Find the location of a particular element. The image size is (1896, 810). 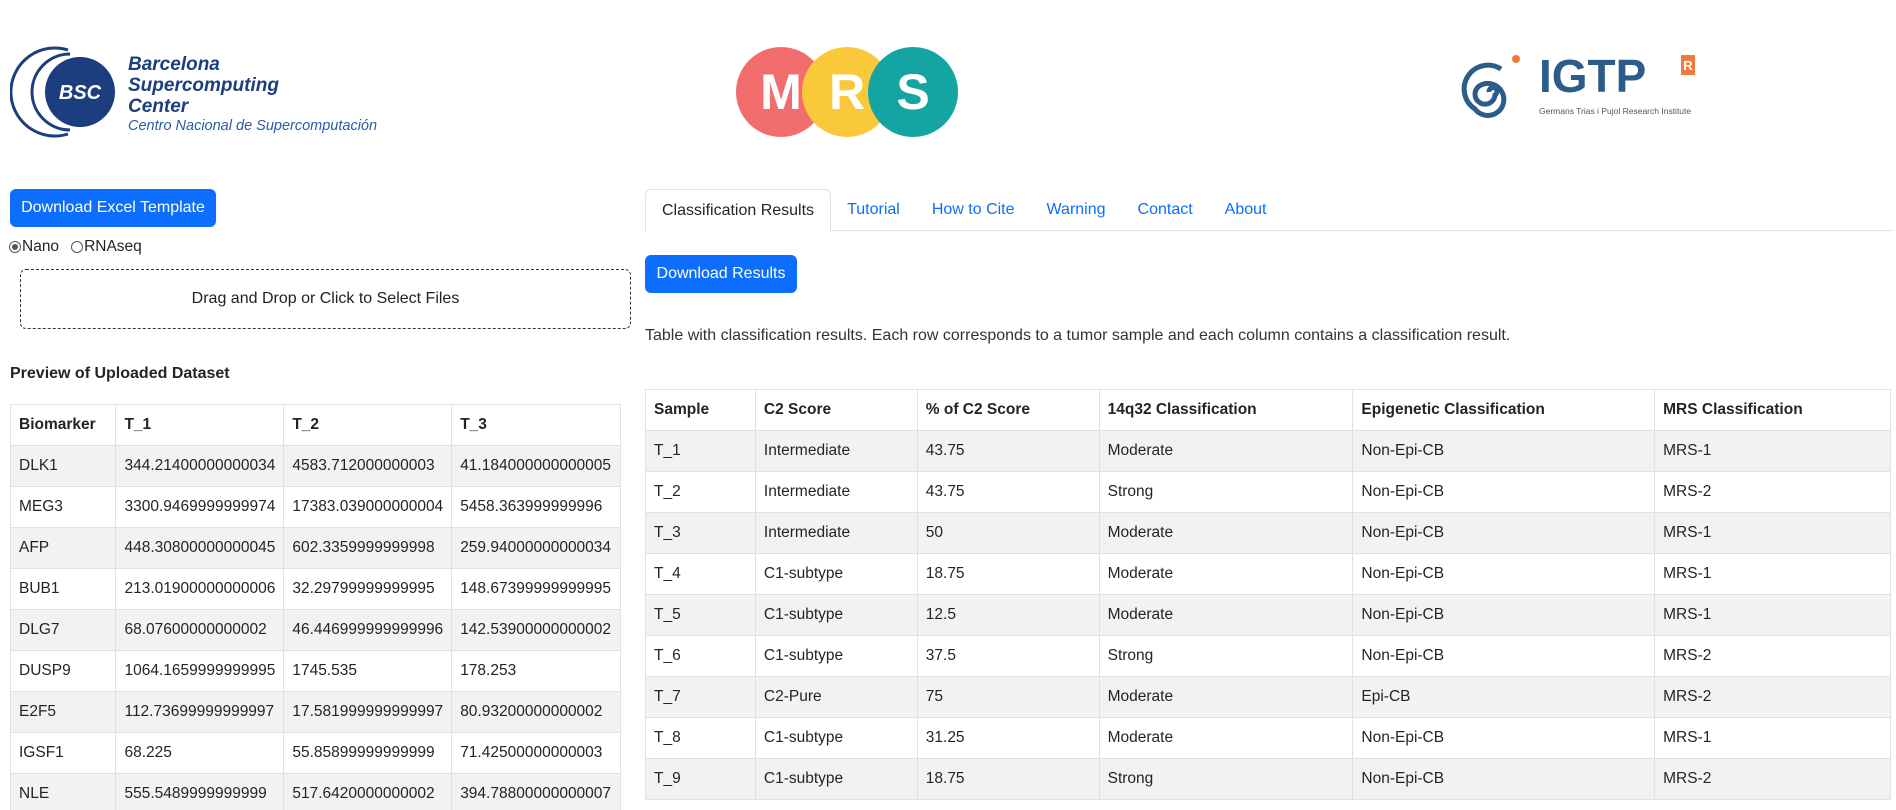

results-table-row: T_5 C1-subtype 12.5 Moderate Non-Epi-CB MRS-1 is located at coordinates (1268, 615).